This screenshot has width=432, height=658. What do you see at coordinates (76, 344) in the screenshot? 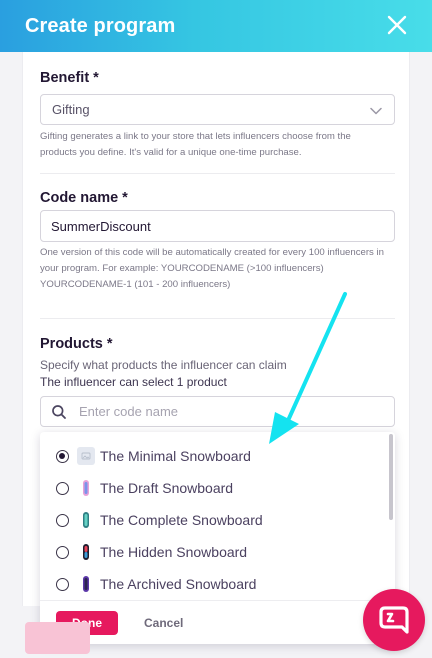
I see `products-label: Products *` at bounding box center [76, 344].